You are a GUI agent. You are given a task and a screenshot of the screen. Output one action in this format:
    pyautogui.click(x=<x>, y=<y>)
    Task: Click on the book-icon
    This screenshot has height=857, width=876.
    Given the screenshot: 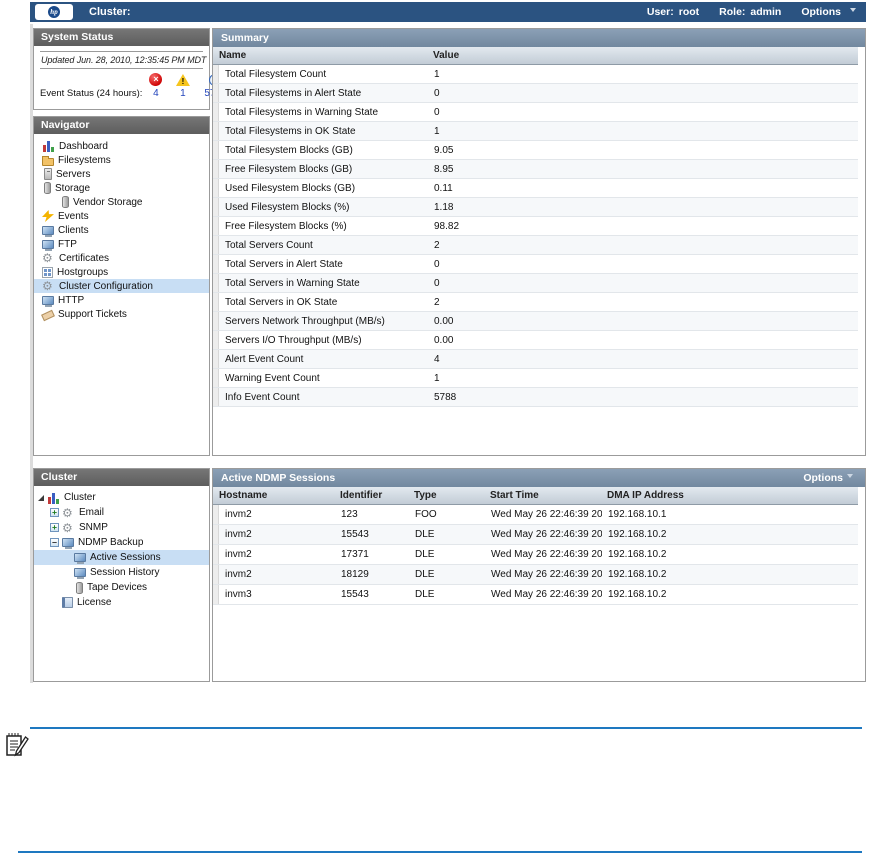 What is the action you would take?
    pyautogui.click(x=67, y=602)
    